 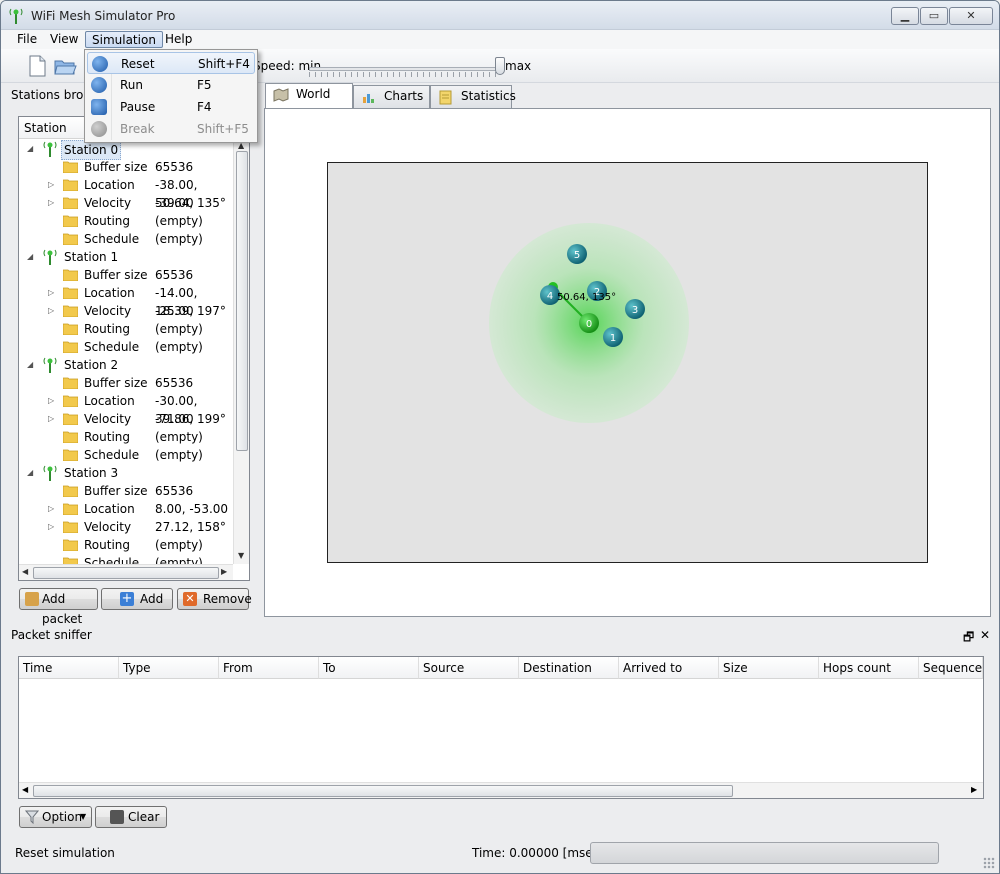 I want to click on remove-station-button: ✕ Remove, so click(x=214, y=599).